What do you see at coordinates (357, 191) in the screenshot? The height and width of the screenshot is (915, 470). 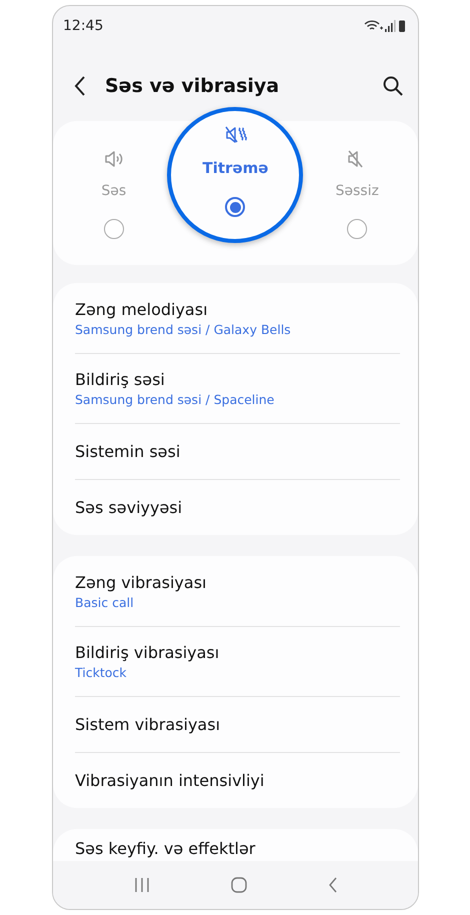 I see `mode-label: Səssiz` at bounding box center [357, 191].